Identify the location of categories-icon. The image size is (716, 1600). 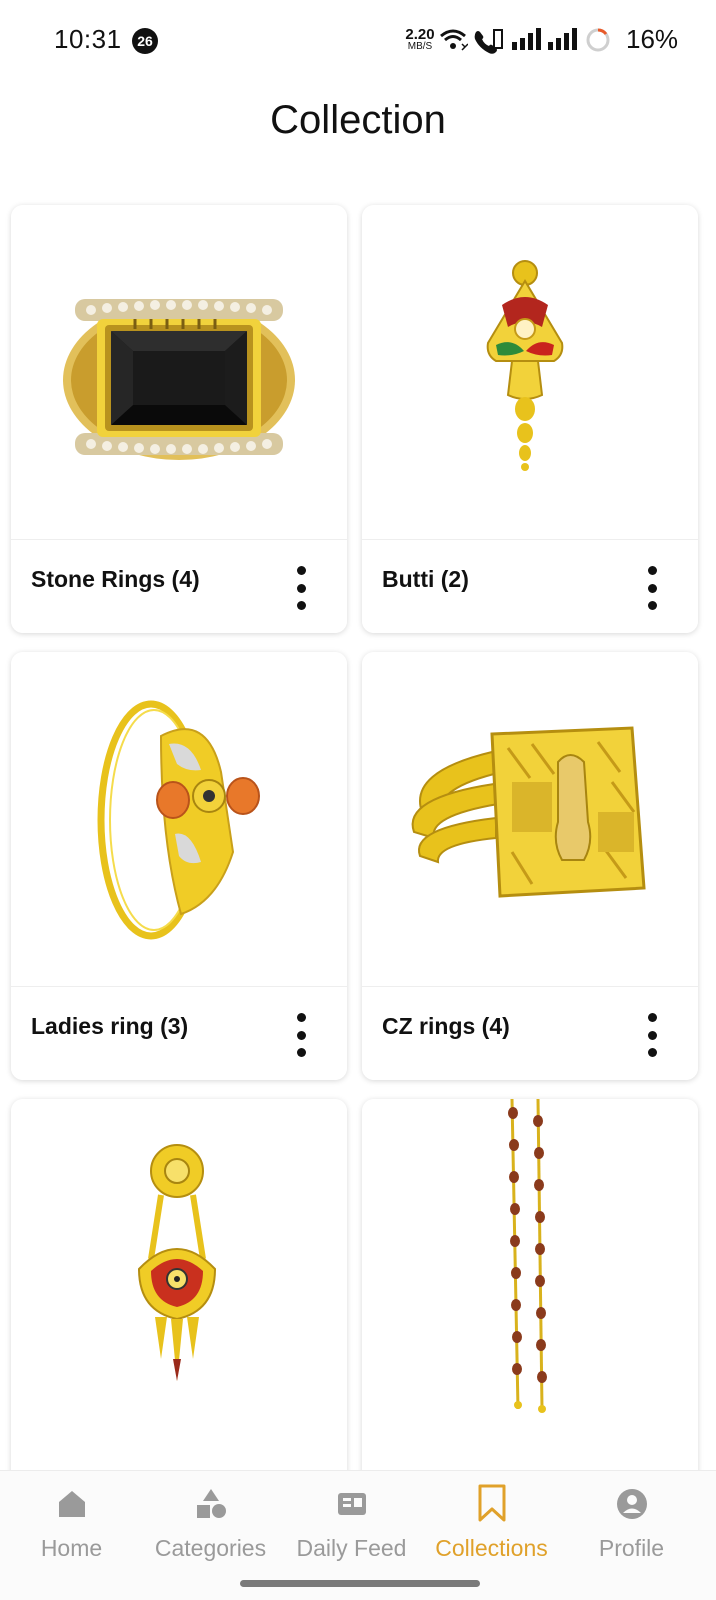
(211, 1503).